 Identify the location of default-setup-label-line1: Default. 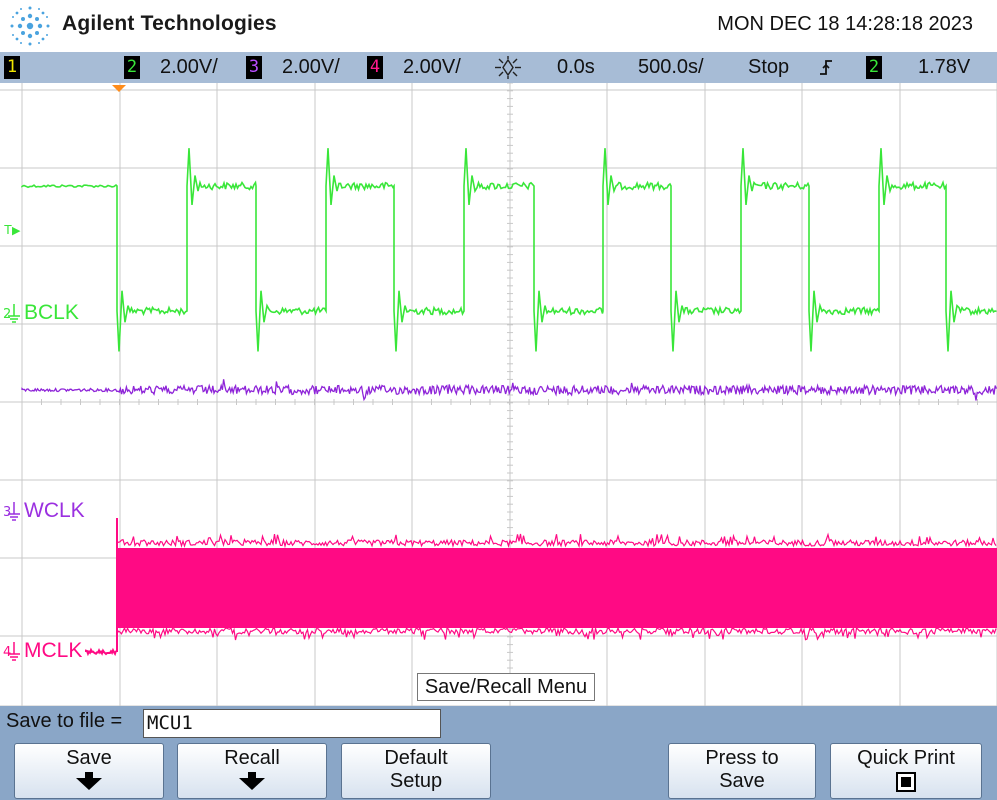
(416, 758).